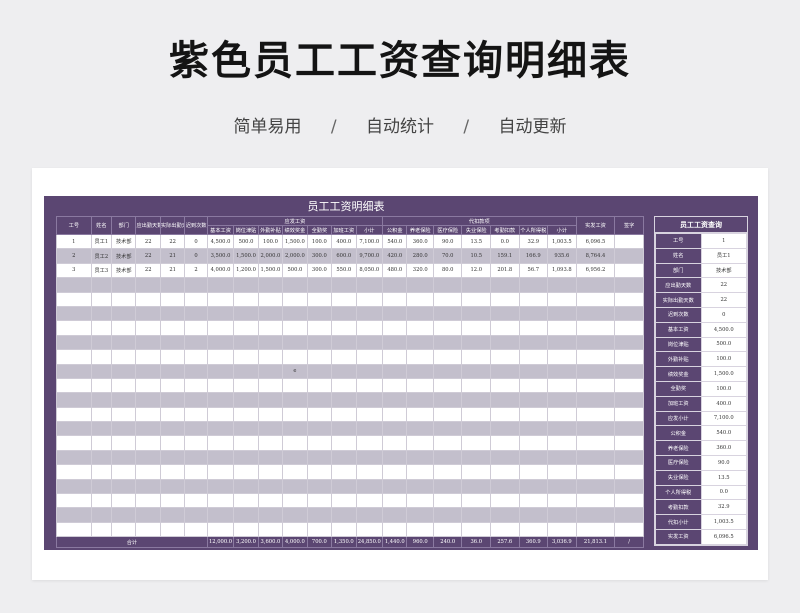 The image size is (800, 613). Describe the element at coordinates (476, 256) in the screenshot. I see `table-cell: 10.5` at that location.